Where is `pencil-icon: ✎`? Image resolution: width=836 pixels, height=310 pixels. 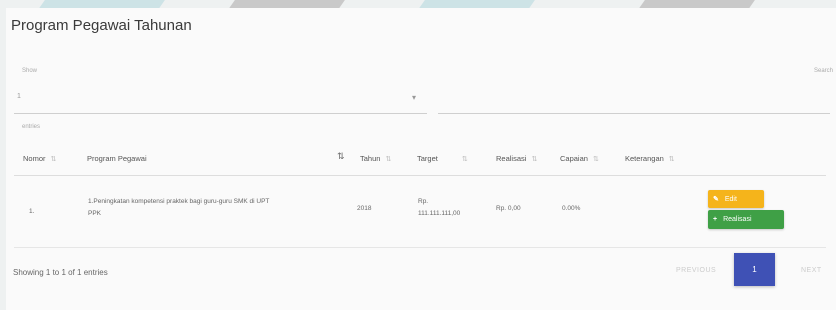
pencil-icon: ✎ is located at coordinates (716, 199).